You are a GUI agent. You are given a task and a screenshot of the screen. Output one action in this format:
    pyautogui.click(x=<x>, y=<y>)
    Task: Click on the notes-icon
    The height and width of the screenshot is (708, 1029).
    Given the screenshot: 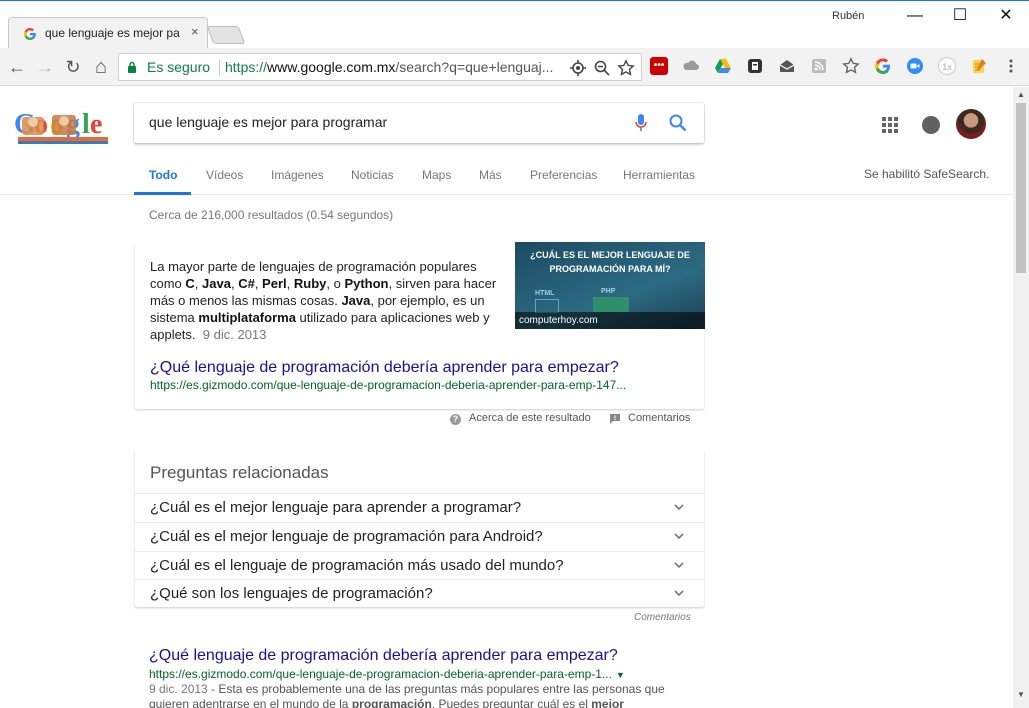 What is the action you would take?
    pyautogui.click(x=979, y=66)
    